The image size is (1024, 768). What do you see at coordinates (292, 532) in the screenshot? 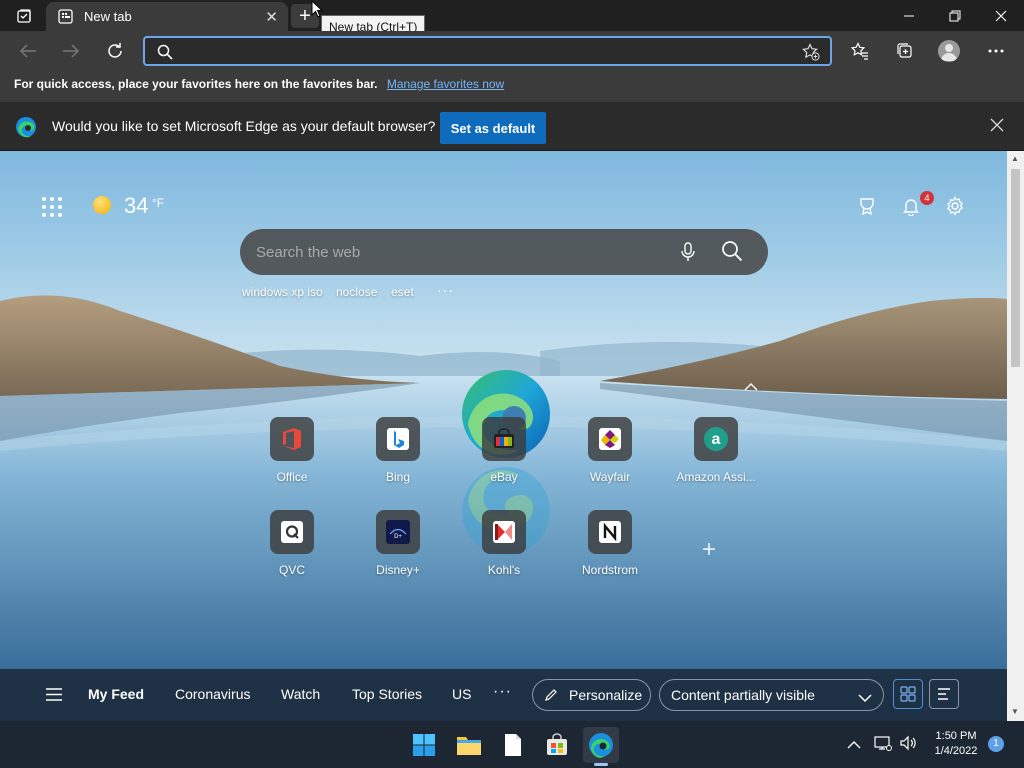
I see `qvc-icon` at bounding box center [292, 532].